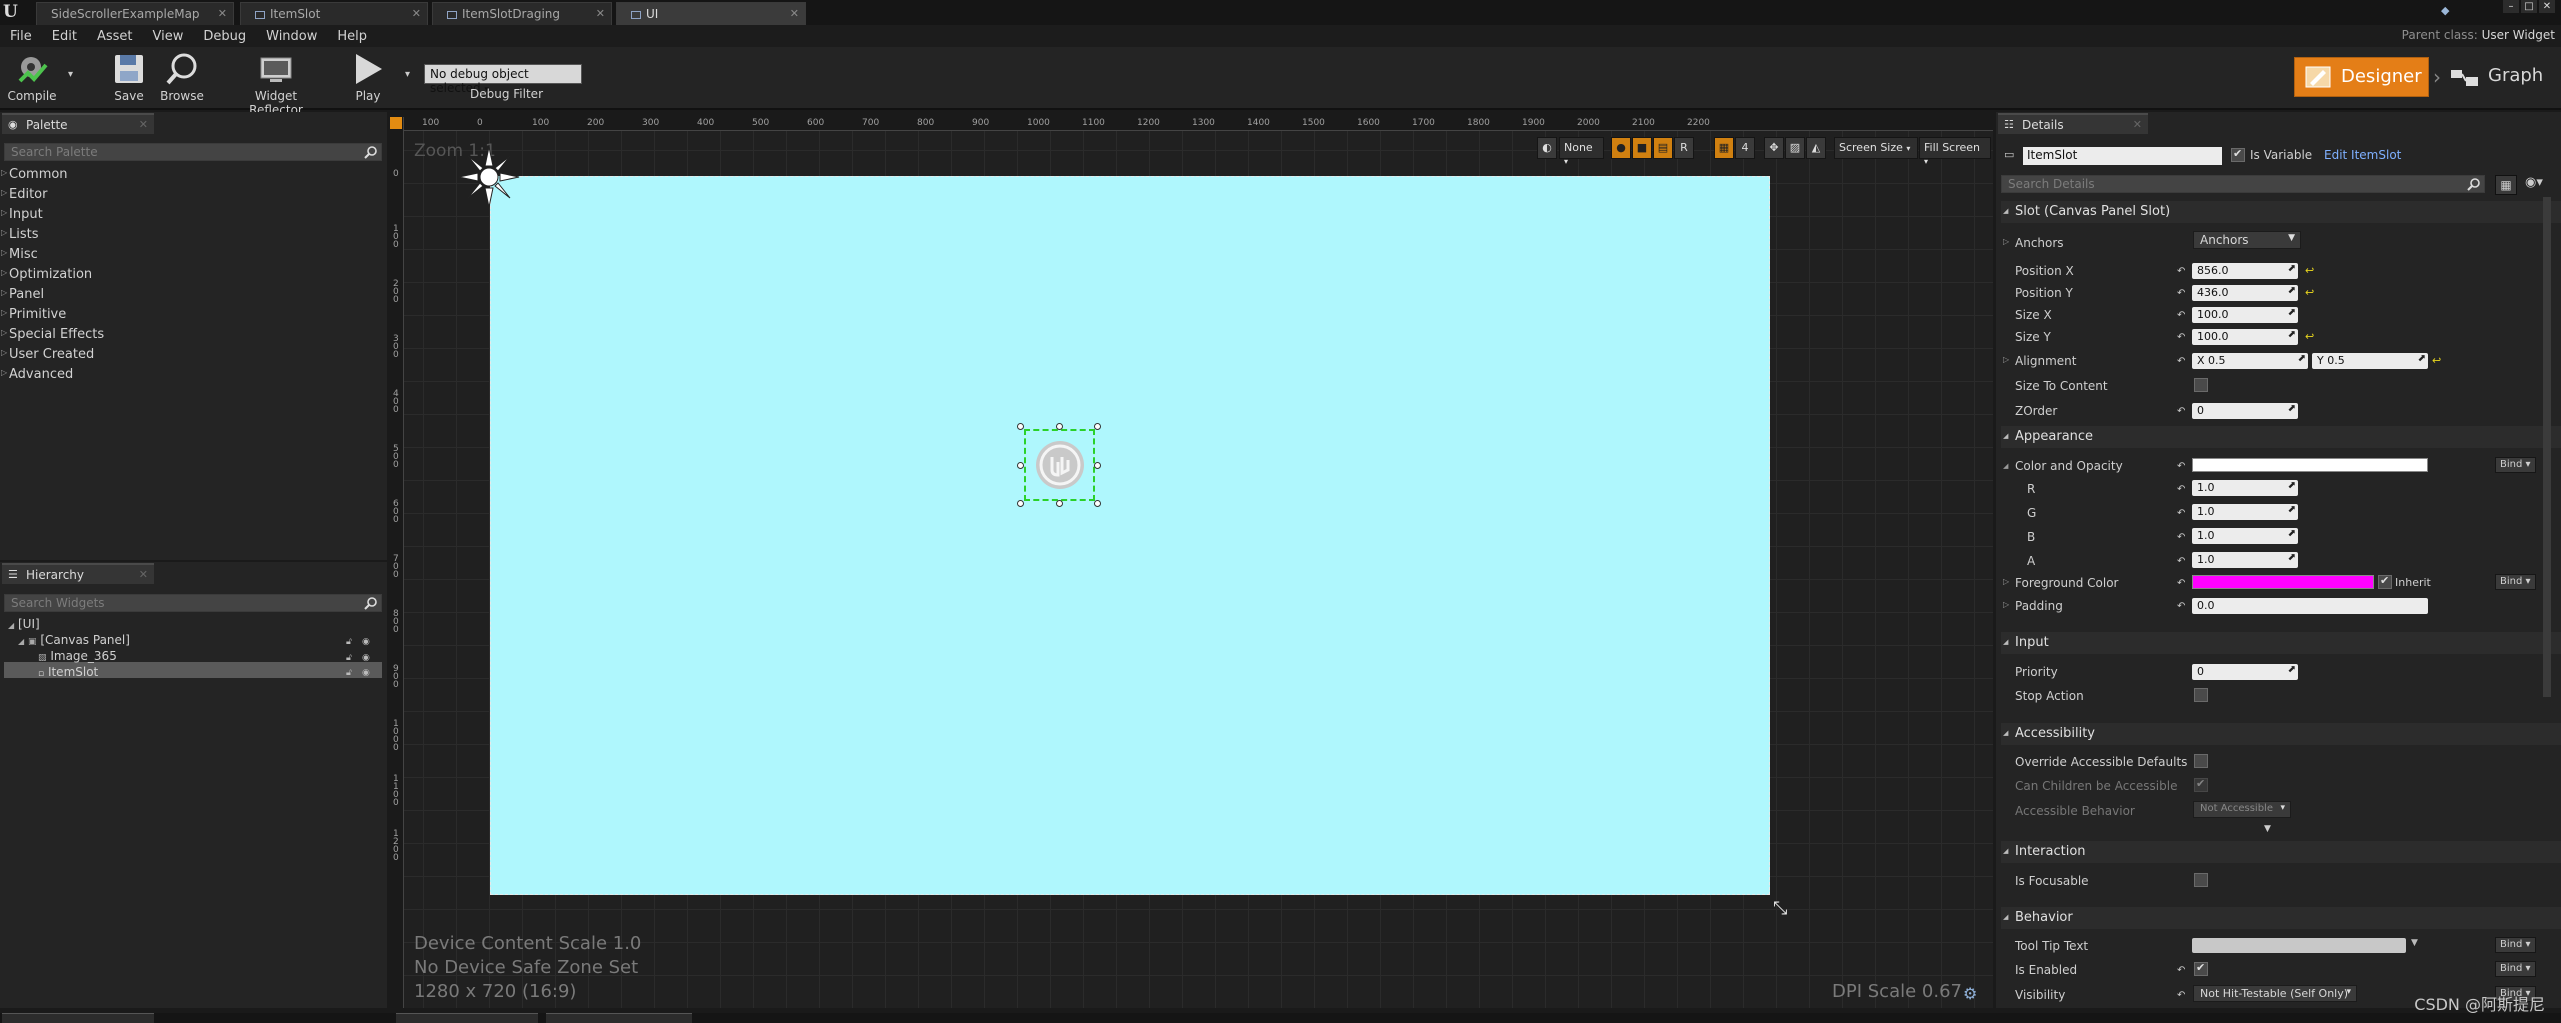 The width and height of the screenshot is (2561, 1023). I want to click on palette-category-input: Input, so click(22, 214).